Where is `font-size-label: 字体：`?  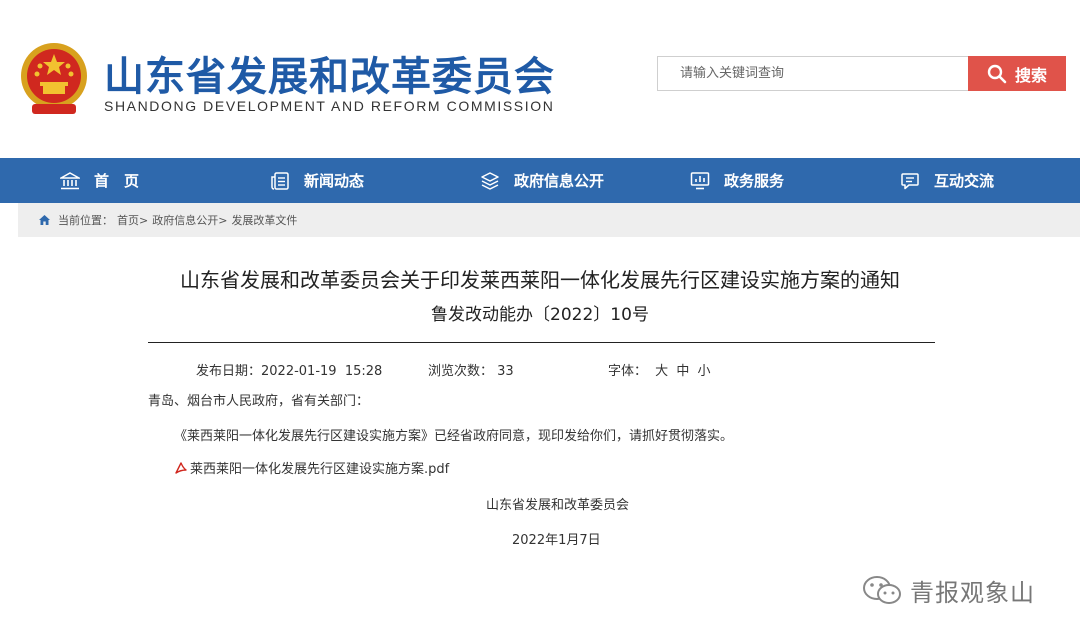 font-size-label: 字体： is located at coordinates (628, 371).